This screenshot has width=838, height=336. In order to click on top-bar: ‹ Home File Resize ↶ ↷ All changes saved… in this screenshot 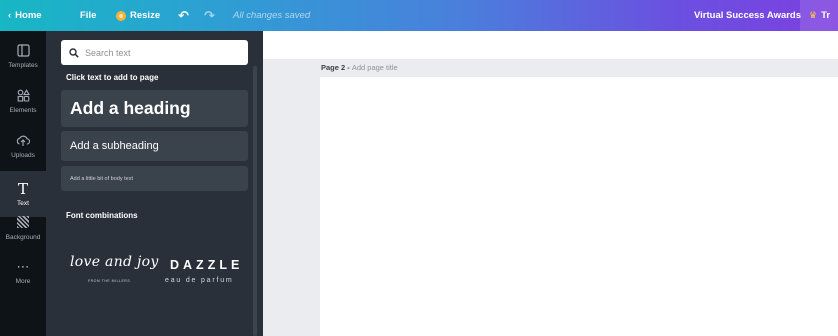, I will do `click(419, 15)`.